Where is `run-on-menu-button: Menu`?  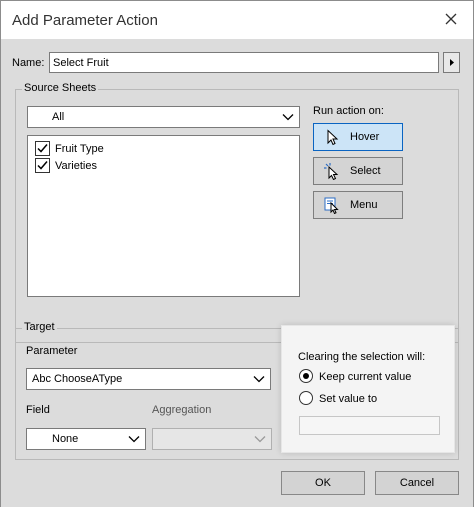
run-on-menu-button: Menu is located at coordinates (358, 205).